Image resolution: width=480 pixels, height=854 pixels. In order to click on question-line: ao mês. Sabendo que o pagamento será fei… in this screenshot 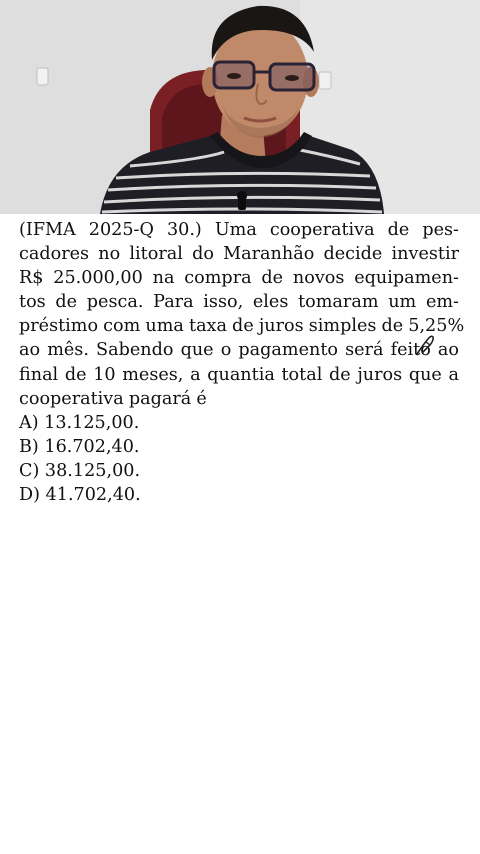, I will do `click(239, 350)`.